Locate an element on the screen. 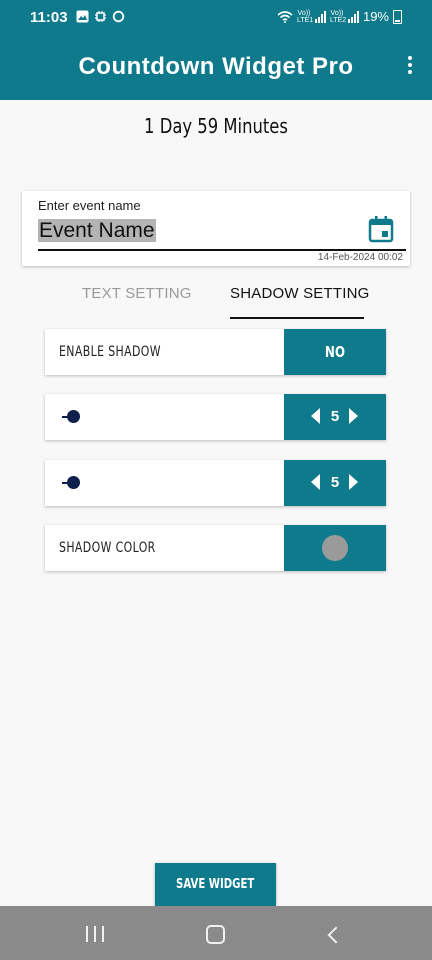 The width and height of the screenshot is (432, 960). tab-shadow-setting: SHADOW SETTING is located at coordinates (299, 293).